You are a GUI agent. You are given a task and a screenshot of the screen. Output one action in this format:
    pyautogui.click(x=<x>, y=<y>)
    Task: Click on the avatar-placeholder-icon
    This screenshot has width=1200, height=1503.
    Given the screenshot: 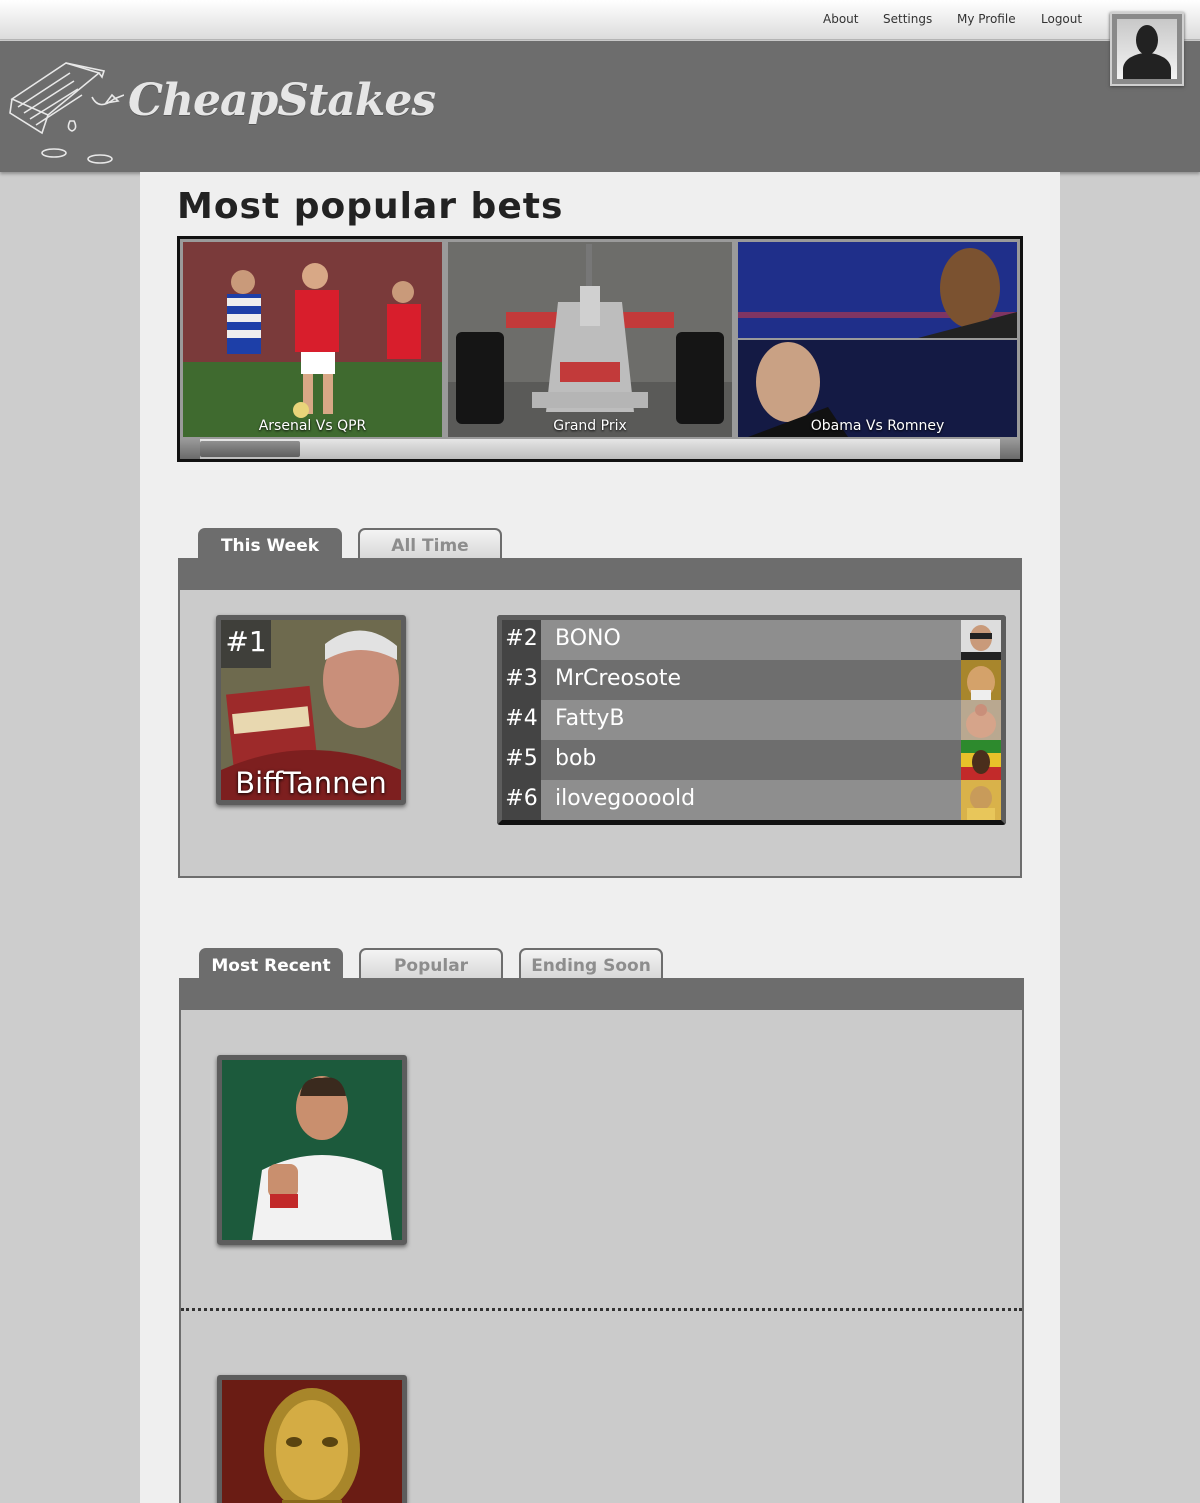 What is the action you would take?
    pyautogui.click(x=1147, y=49)
    